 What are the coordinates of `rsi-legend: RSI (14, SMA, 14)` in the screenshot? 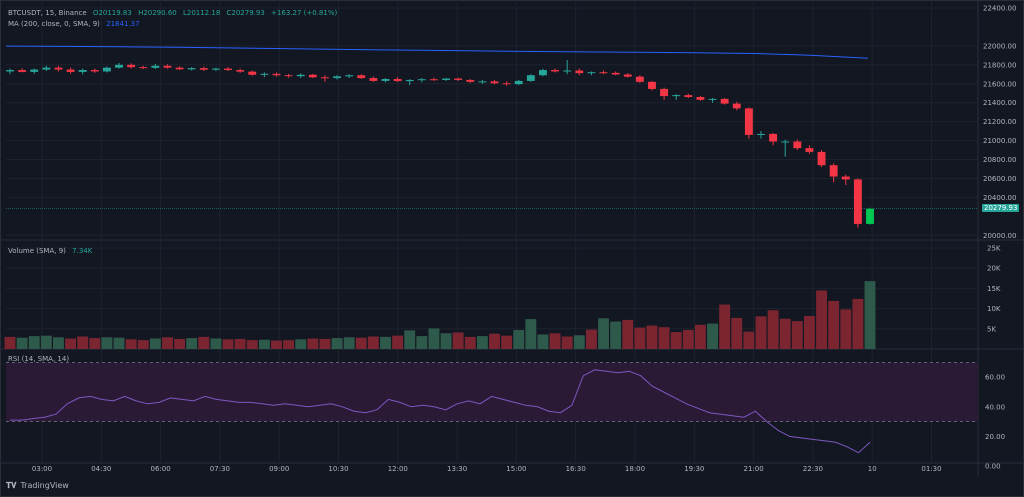 It's located at (40, 359).